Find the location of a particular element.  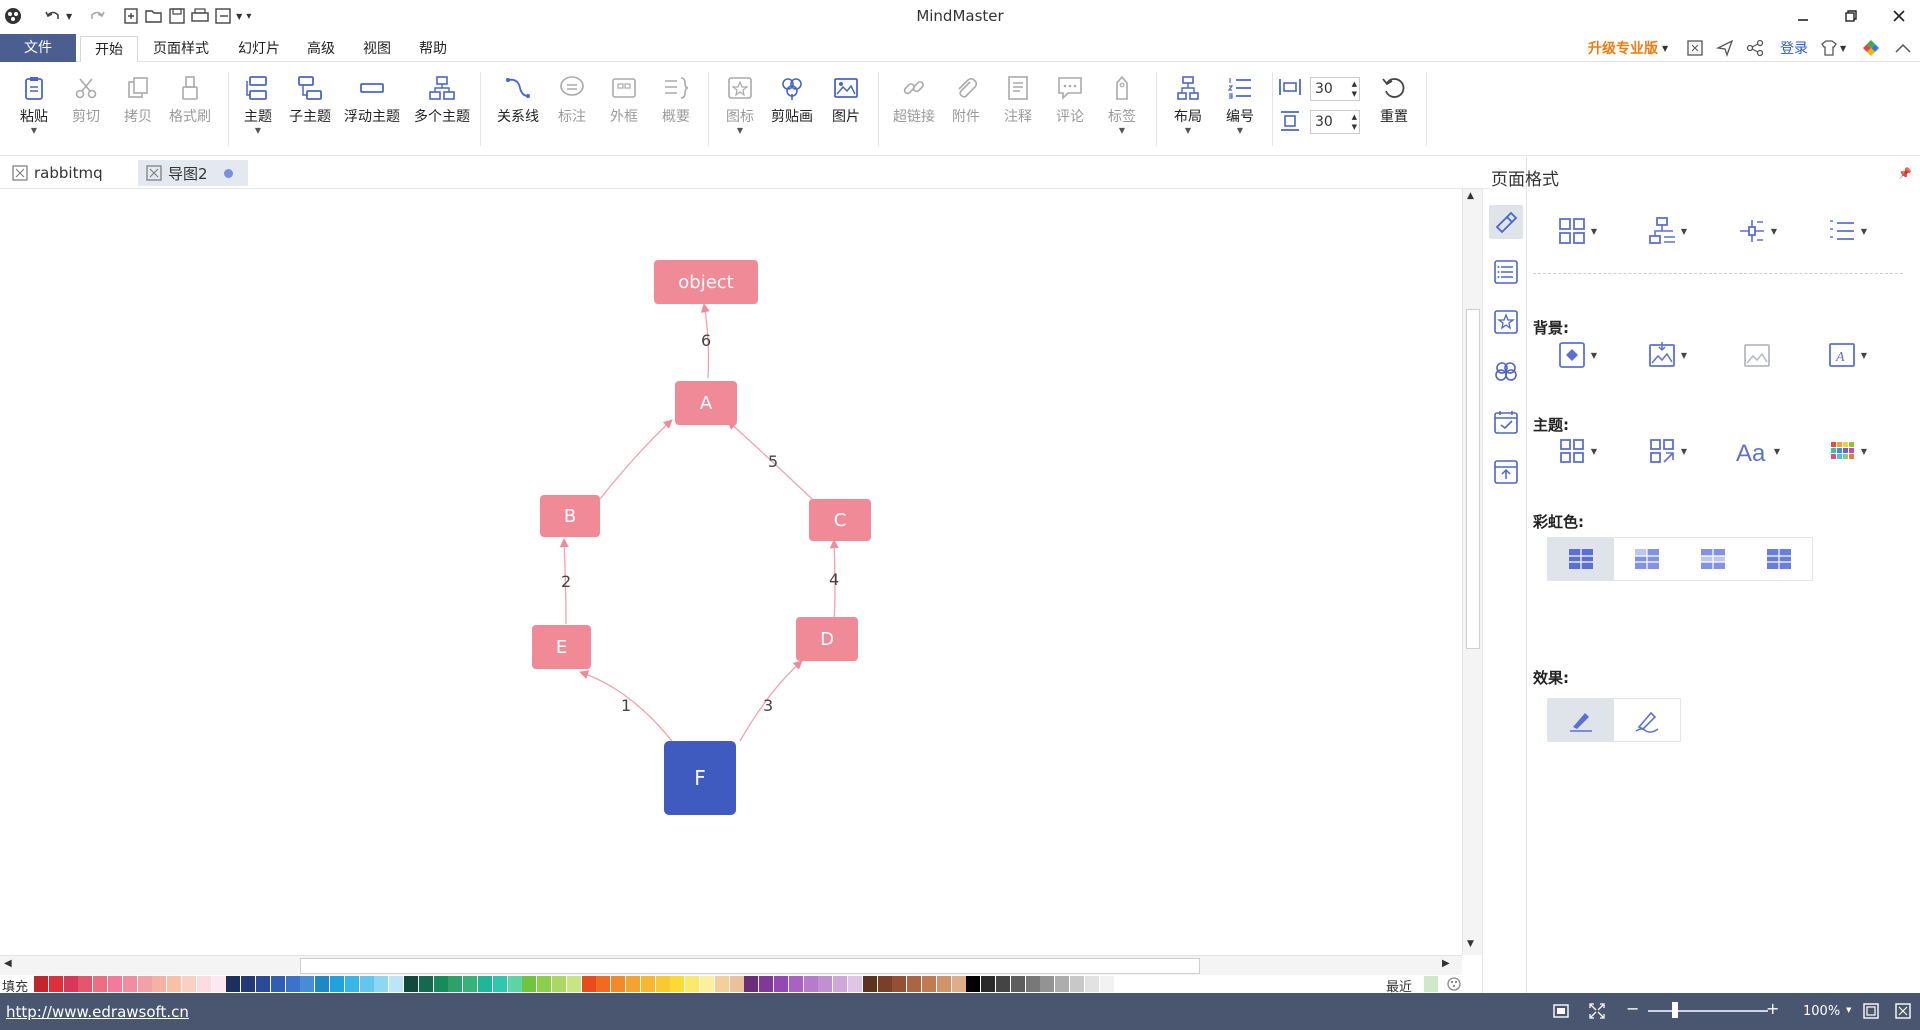

palette-settings-icon is located at coordinates (1454, 984).